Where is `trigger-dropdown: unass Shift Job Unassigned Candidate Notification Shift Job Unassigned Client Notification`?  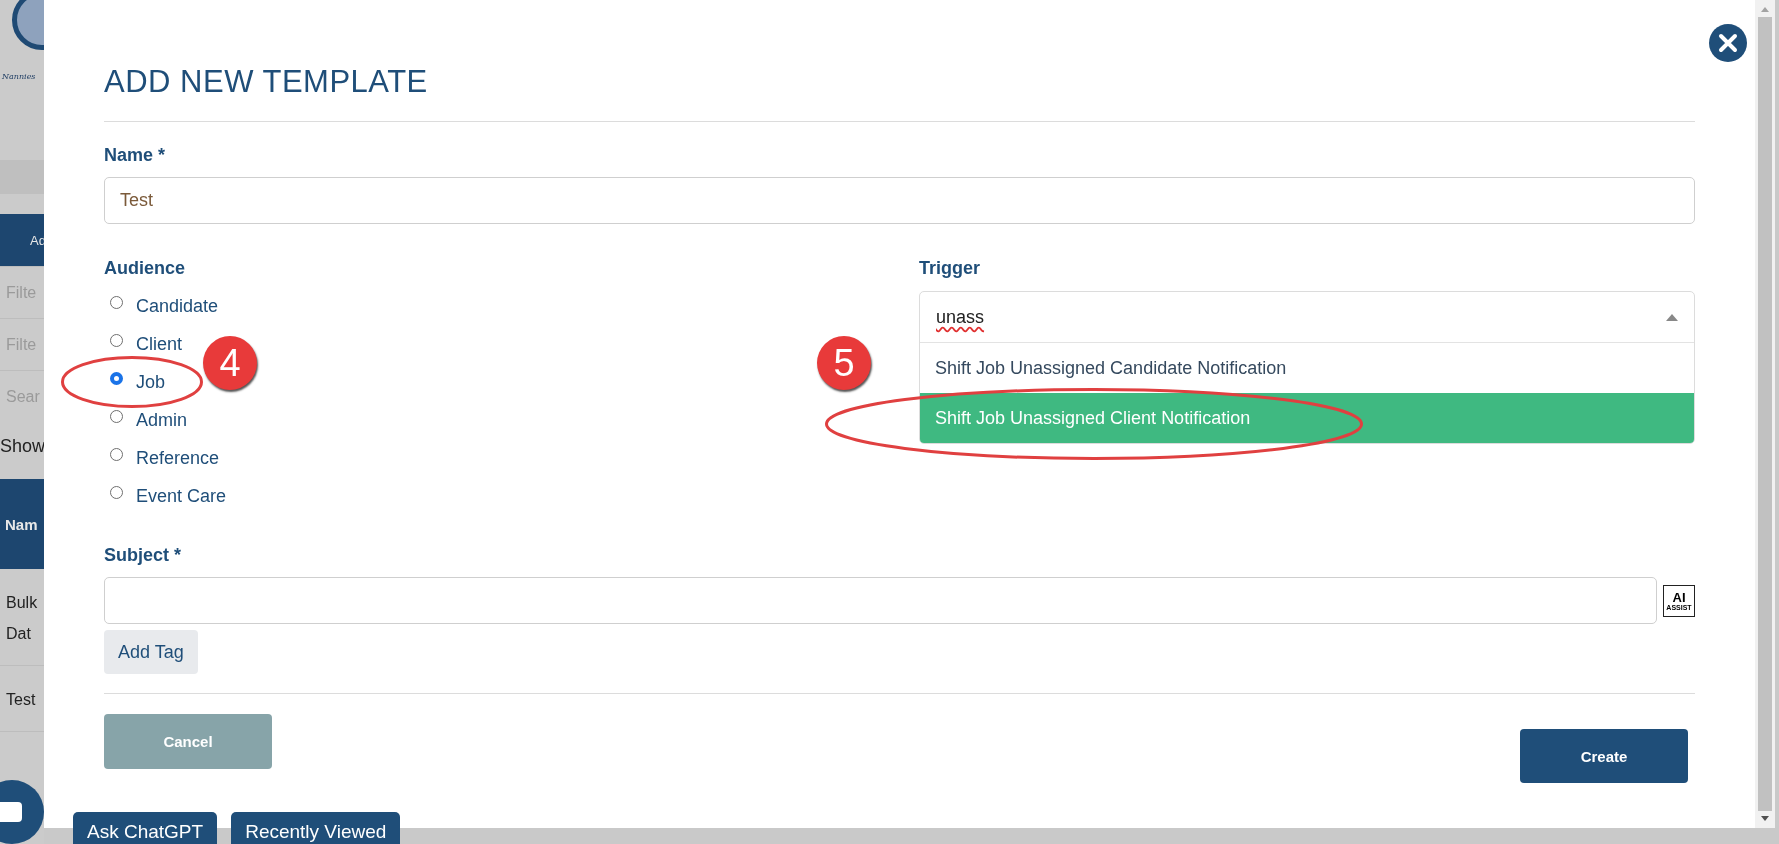
trigger-dropdown: unass Shift Job Unassigned Candidate Notification Shift Job Unassigned Client Notification is located at coordinates (1307, 367).